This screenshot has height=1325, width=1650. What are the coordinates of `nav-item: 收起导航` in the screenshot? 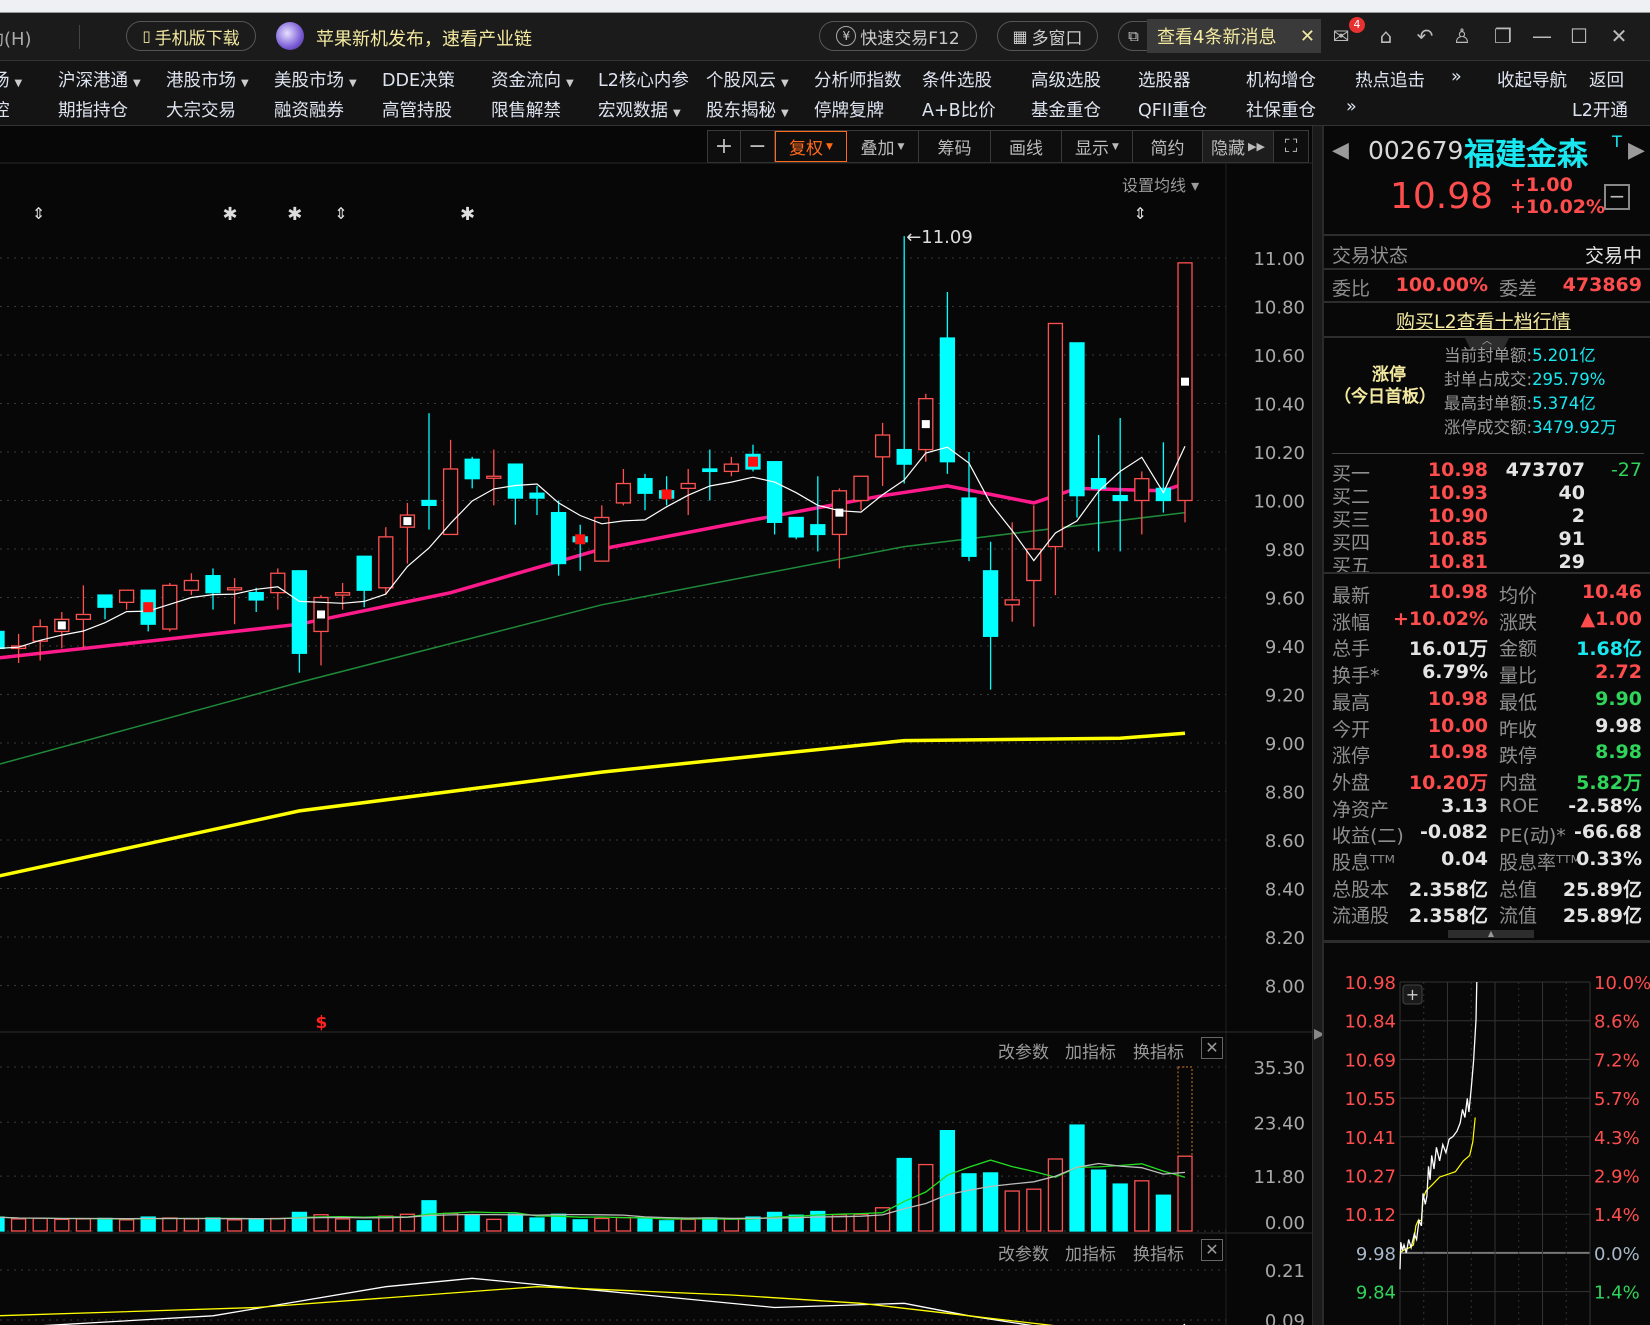 It's located at (1532, 79).